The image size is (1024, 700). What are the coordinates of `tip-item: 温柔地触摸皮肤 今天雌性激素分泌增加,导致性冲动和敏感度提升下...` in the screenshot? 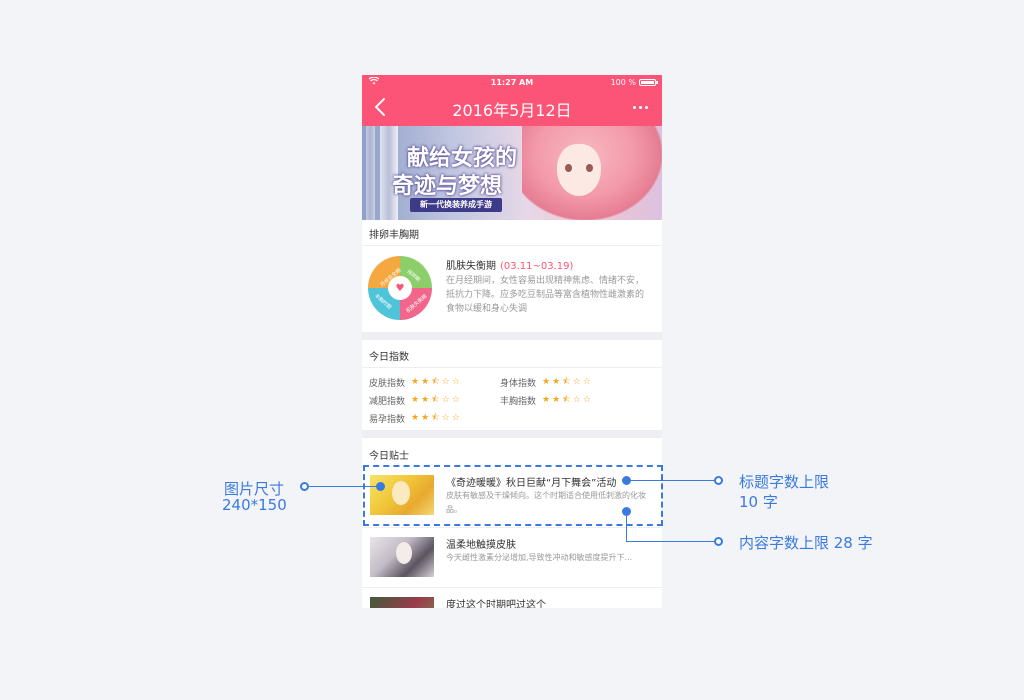 It's located at (512, 555).